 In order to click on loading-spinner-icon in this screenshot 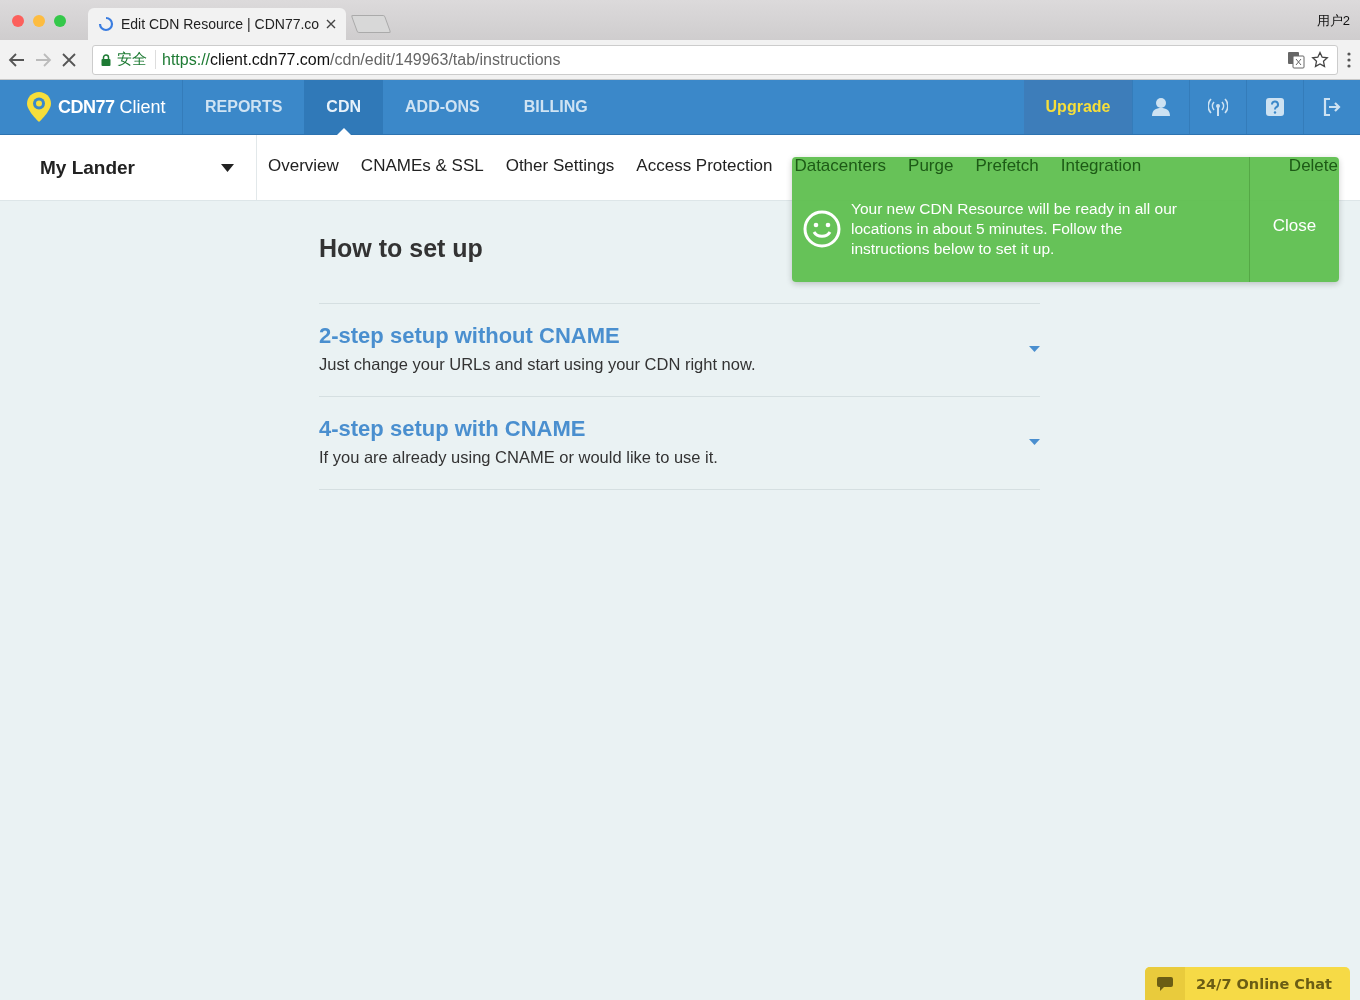, I will do `click(106, 24)`.